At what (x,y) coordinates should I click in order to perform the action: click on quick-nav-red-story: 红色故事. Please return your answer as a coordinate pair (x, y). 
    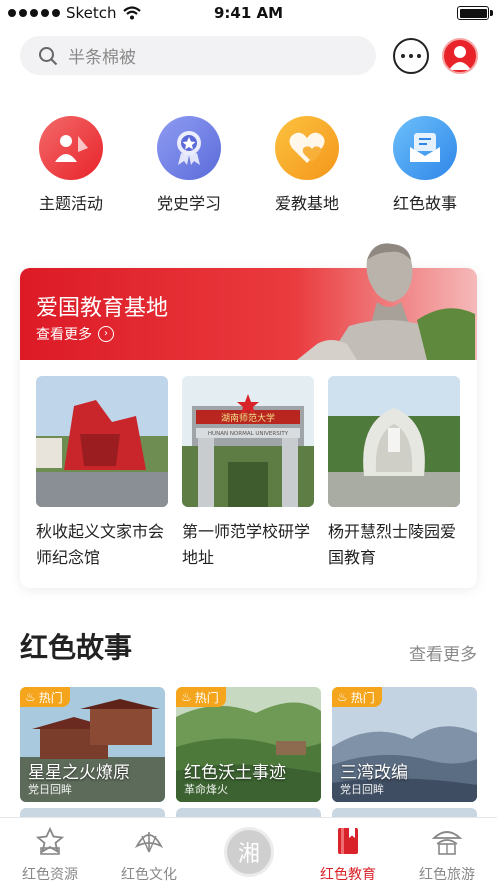
    Looking at the image, I should click on (425, 165).